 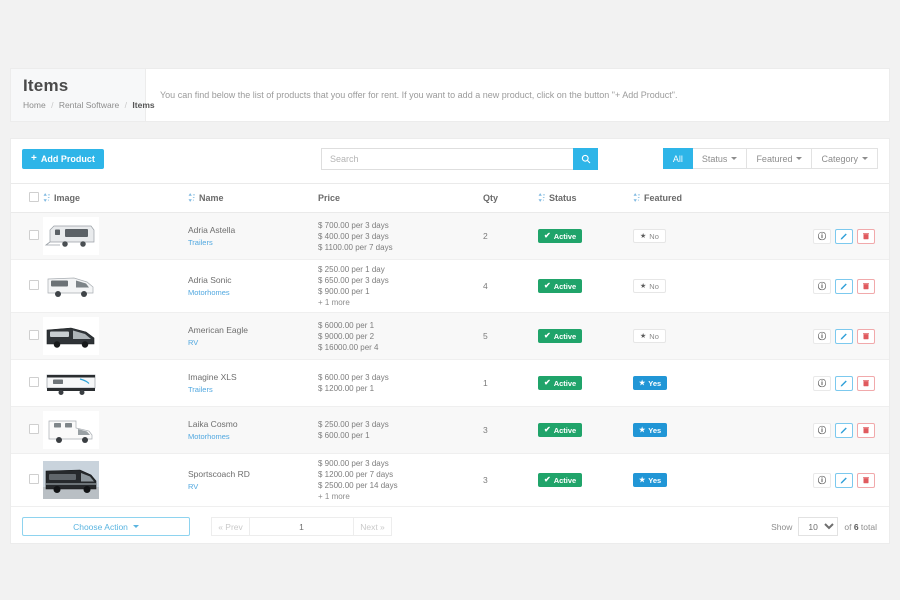 What do you see at coordinates (106, 526) in the screenshot?
I see `choose-action-button: Choose Action` at bounding box center [106, 526].